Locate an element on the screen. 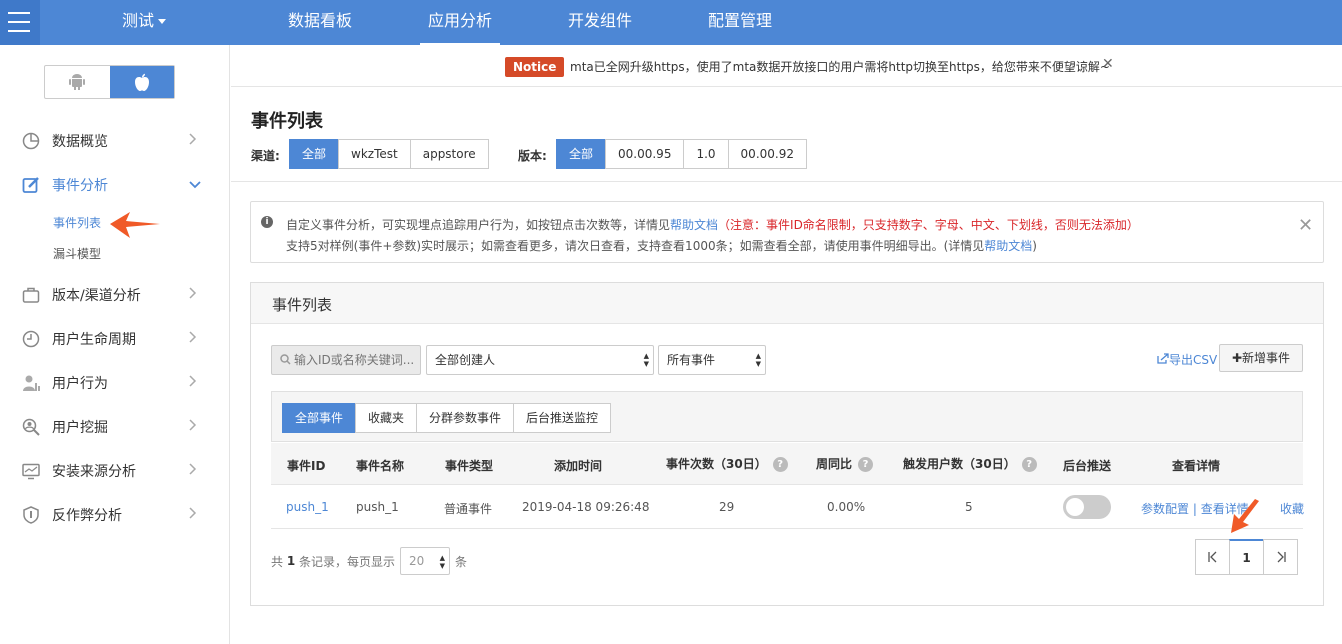  nav-config: 配置管理 is located at coordinates (740, 22).